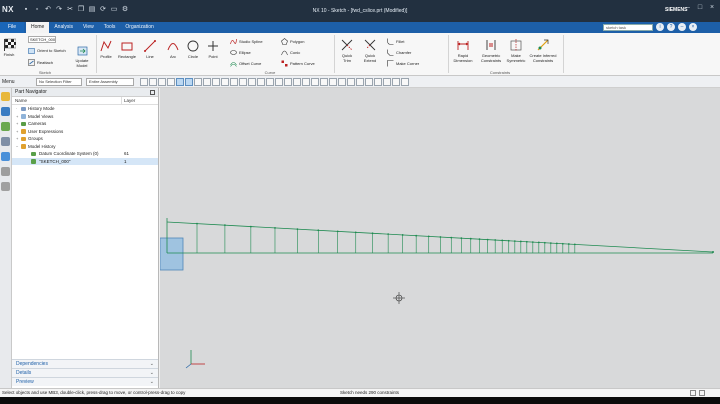 The width and height of the screenshot is (720, 404). Describe the element at coordinates (491, 50) in the screenshot. I see `geometric-constraints-button: Geometric Constraints` at that location.